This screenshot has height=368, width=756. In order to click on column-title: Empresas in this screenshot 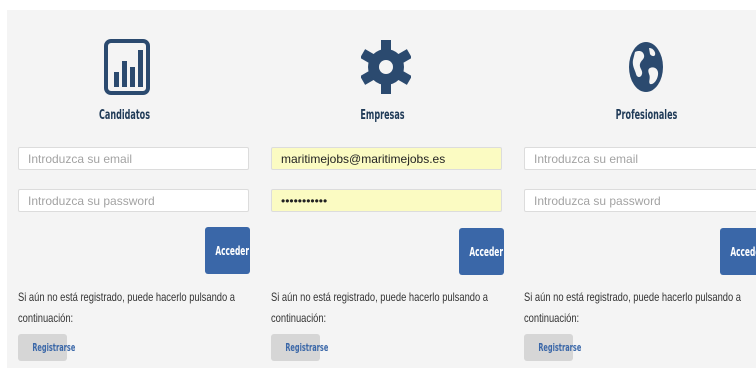, I will do `click(382, 115)`.